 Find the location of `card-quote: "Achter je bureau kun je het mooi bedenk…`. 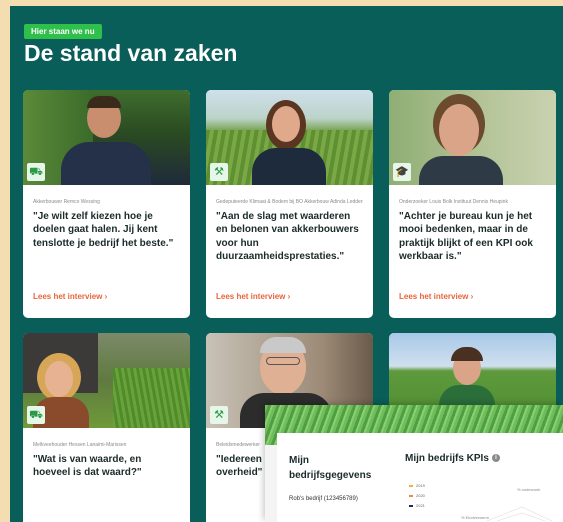

card-quote: "Achter je bureau kun je het mooi bedenk… is located at coordinates (466, 236).